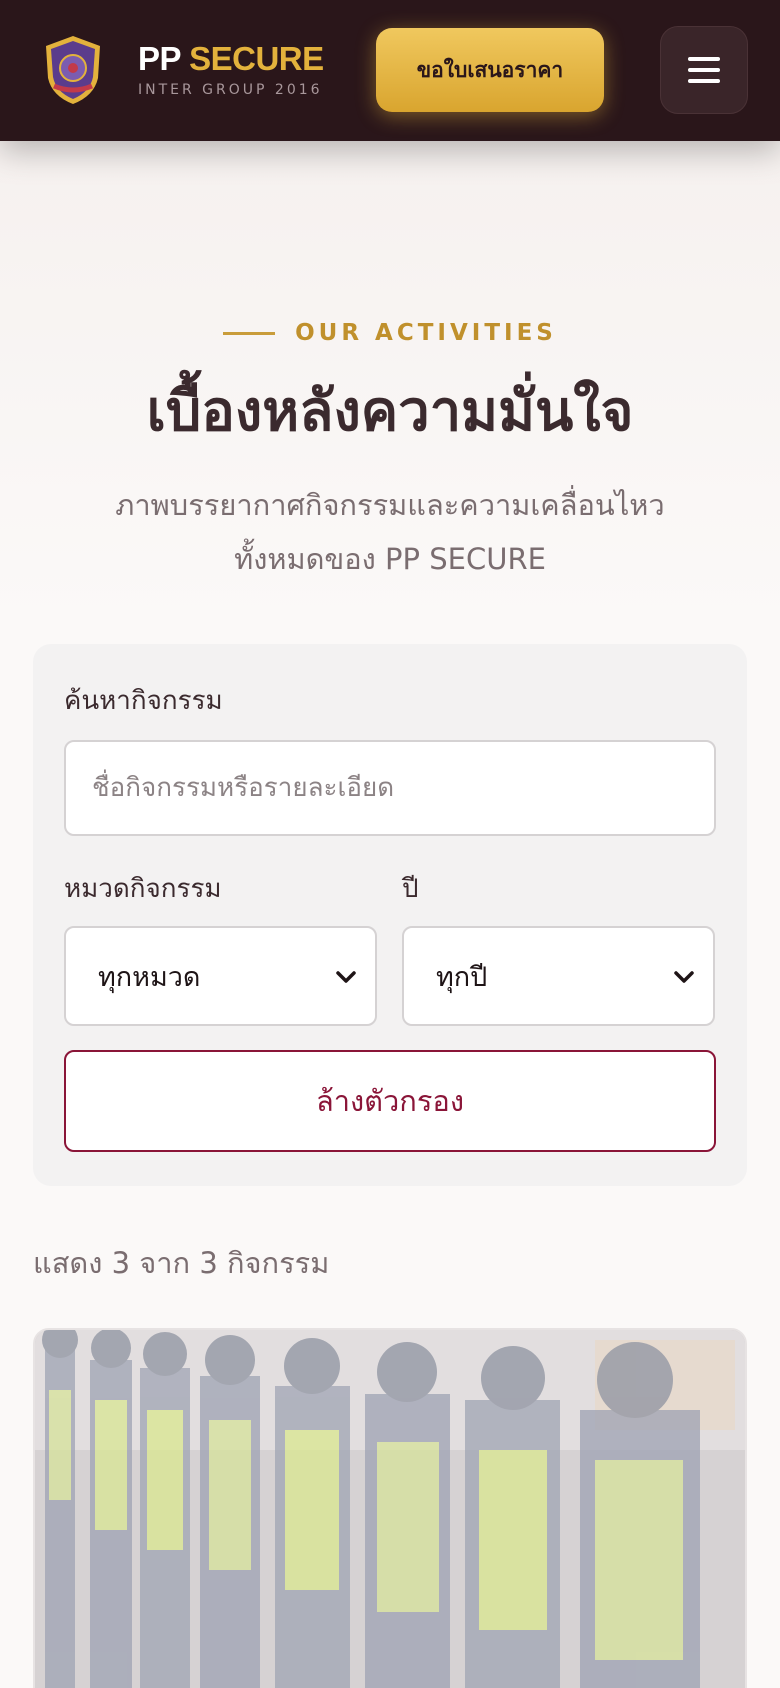  Describe the element at coordinates (181, 1263) in the screenshot. I see `result-count: แสดง 3 จาก 3 กิจกรรม` at that location.